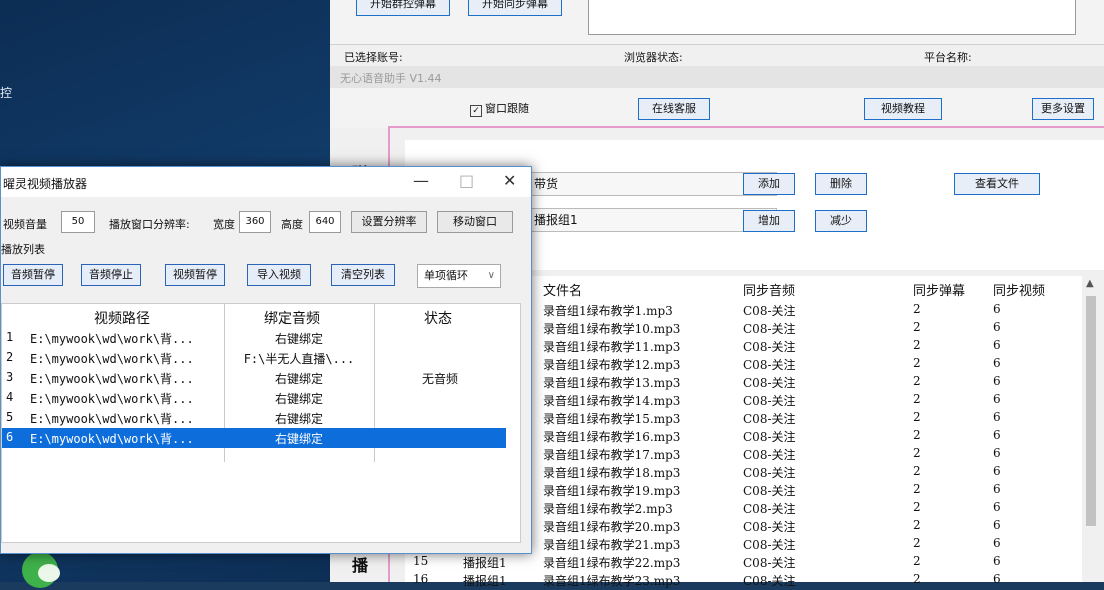 This screenshot has width=1104, height=590. I want to click on assistant-title-bar: 无心语音助手 V1.44, so click(717, 77).